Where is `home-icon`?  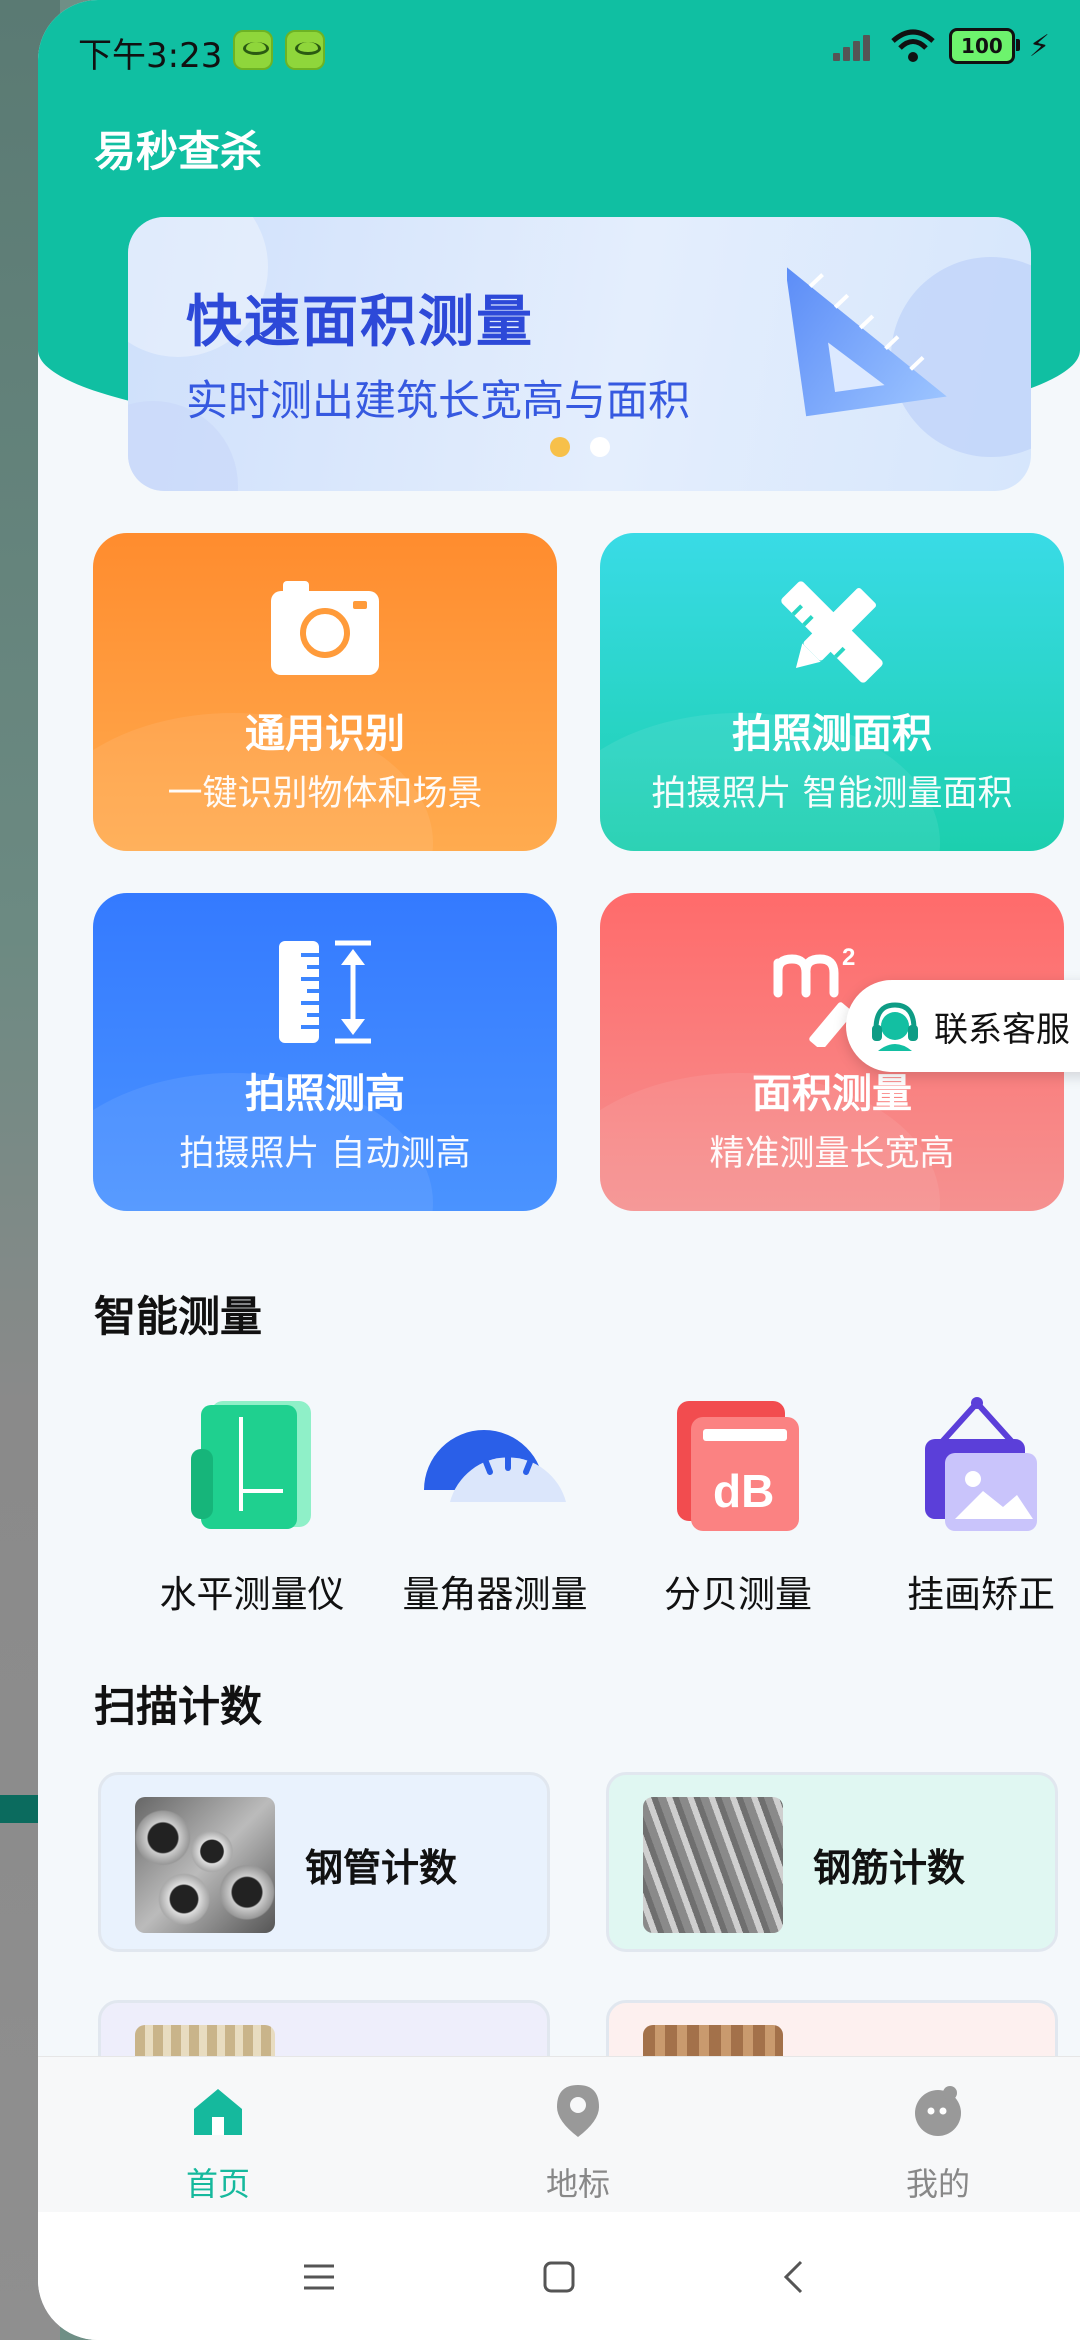 home-icon is located at coordinates (218, 2112).